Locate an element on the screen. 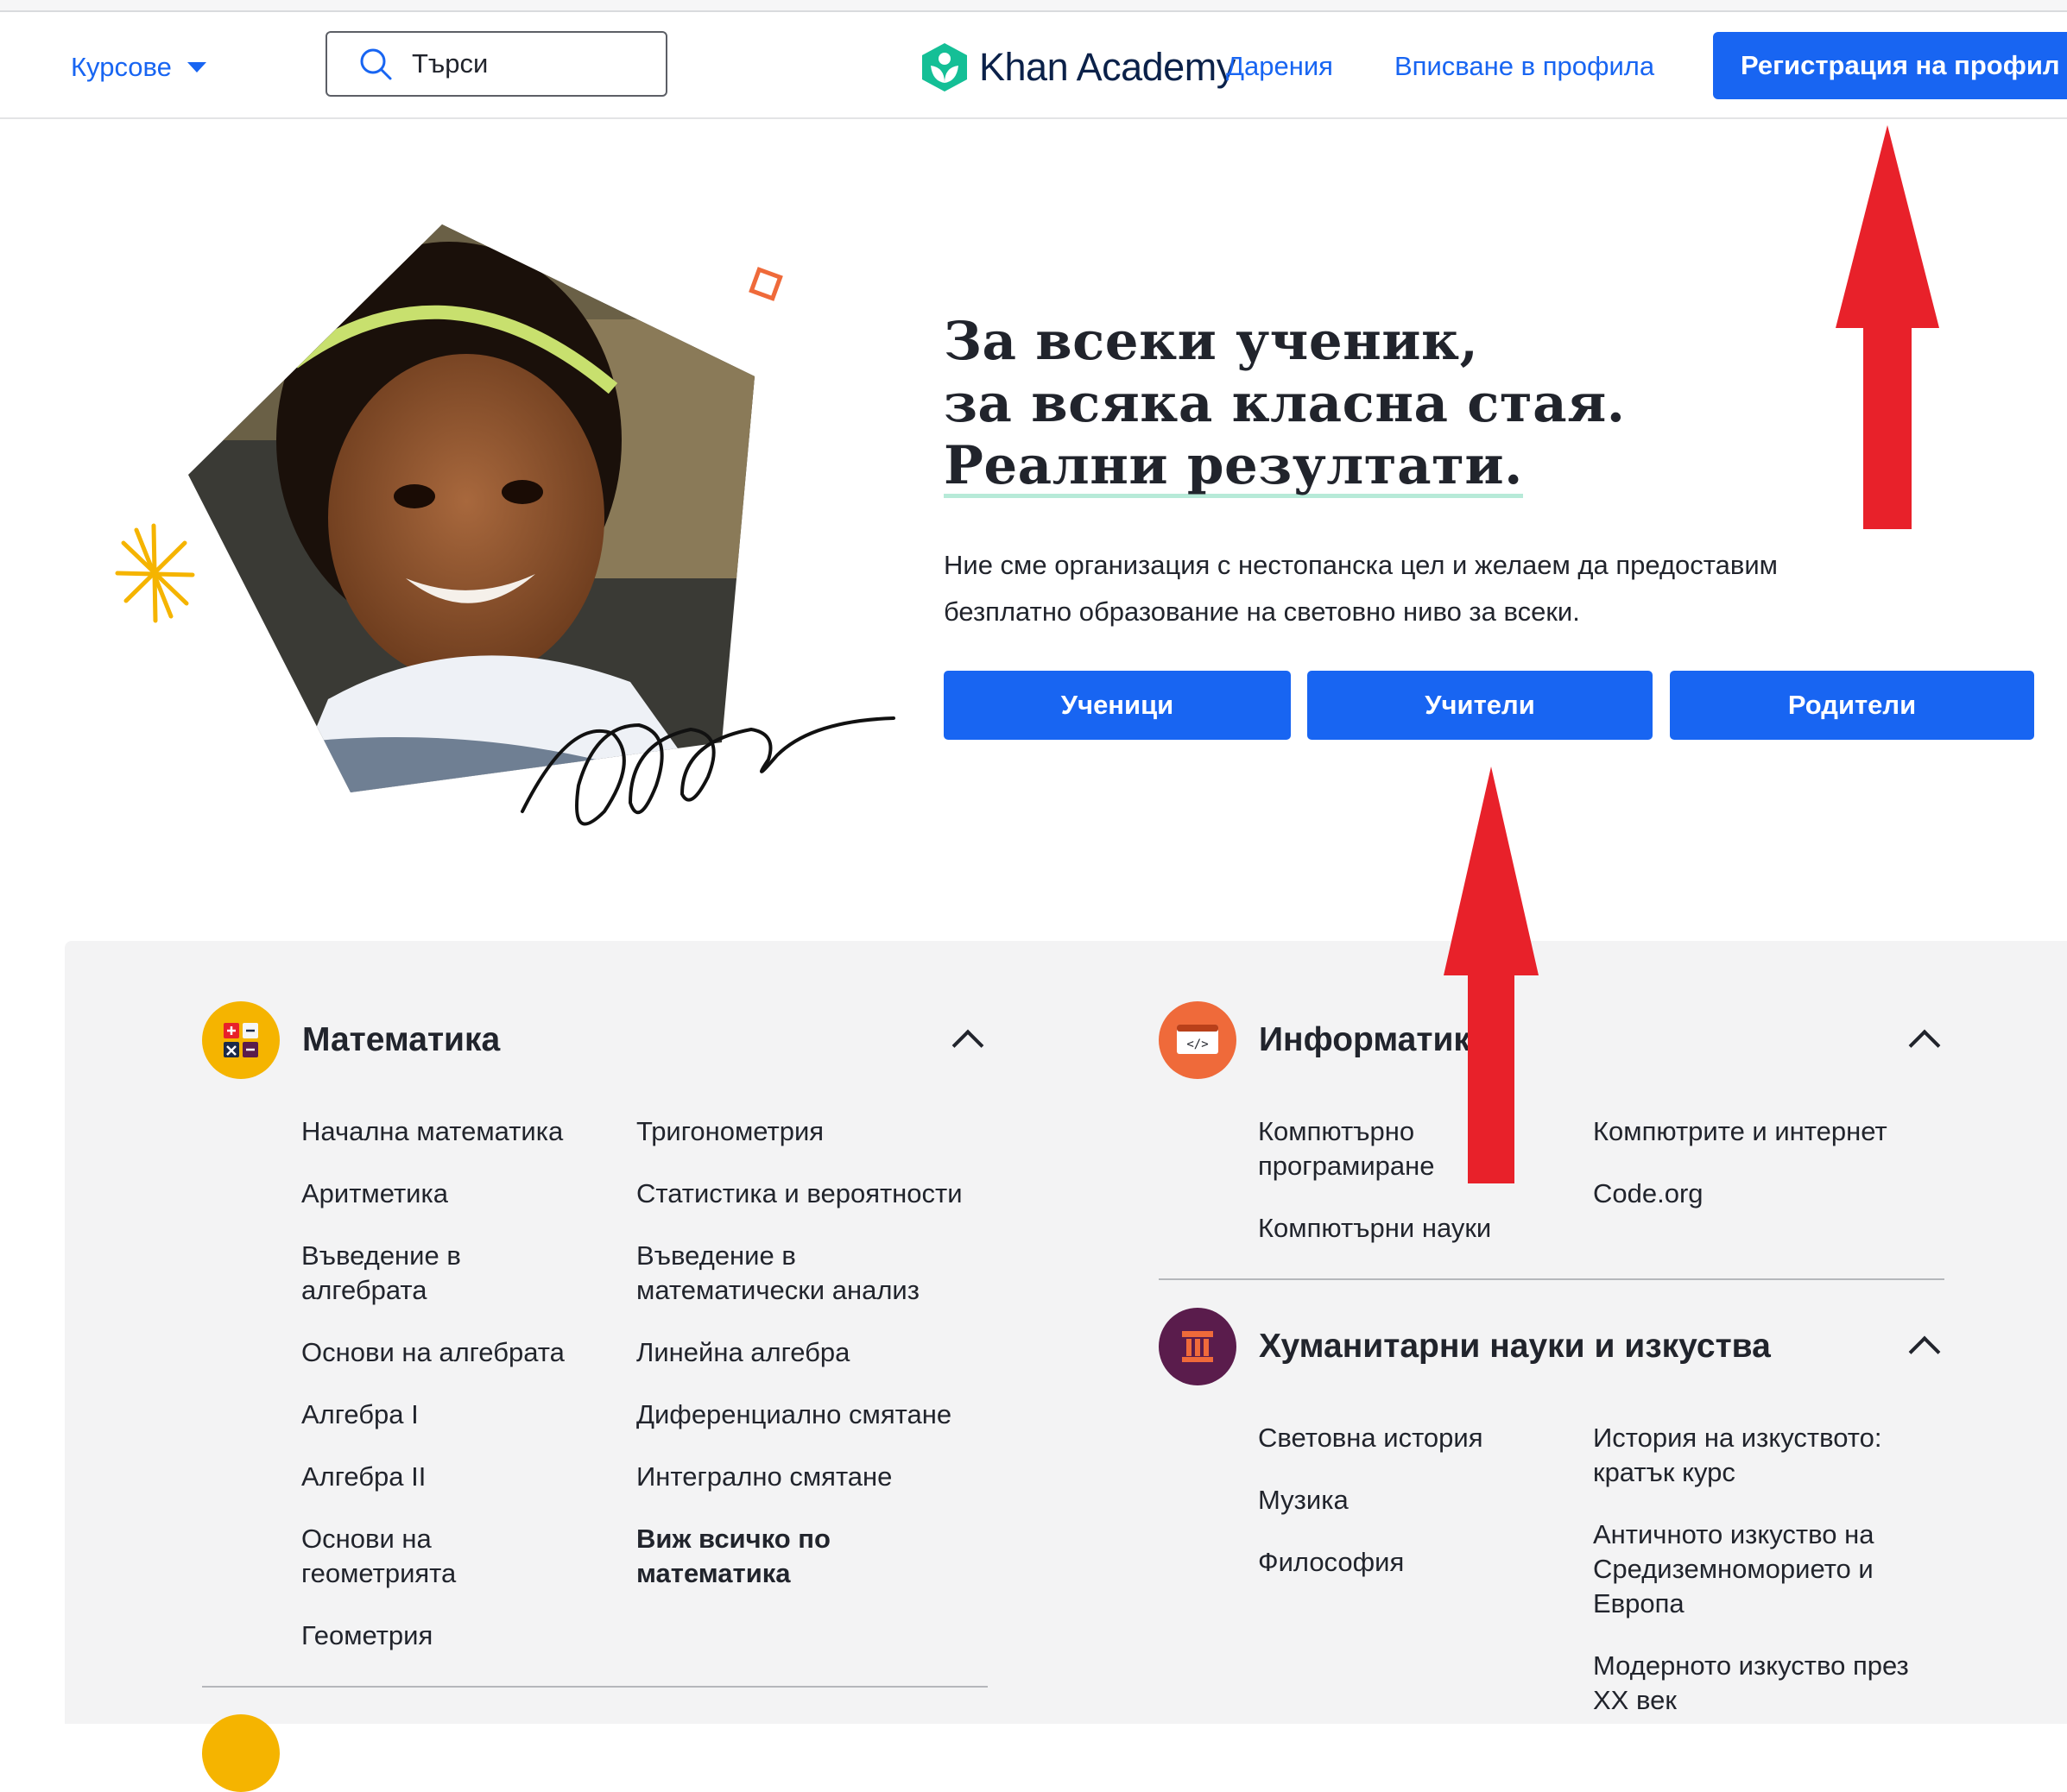 This screenshot has width=2067, height=1792. khan-academy-logo: Khan Academy is located at coordinates (1078, 67).